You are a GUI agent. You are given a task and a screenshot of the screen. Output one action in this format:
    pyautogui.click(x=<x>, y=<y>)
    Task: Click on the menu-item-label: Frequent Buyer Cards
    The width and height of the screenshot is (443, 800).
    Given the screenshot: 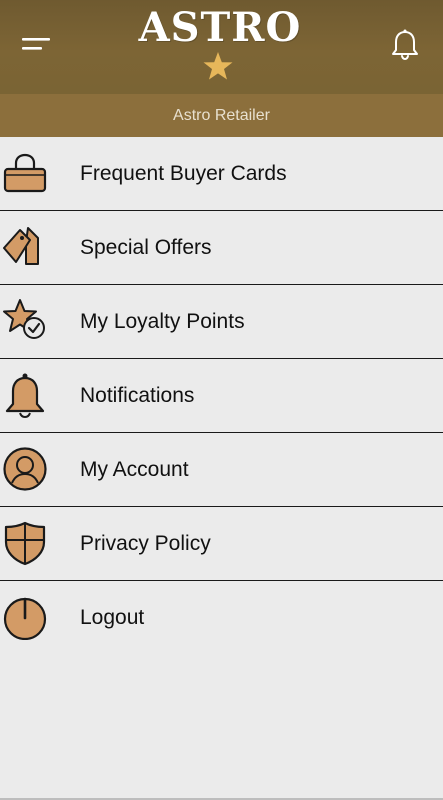 What is the action you would take?
    pyautogui.click(x=183, y=173)
    